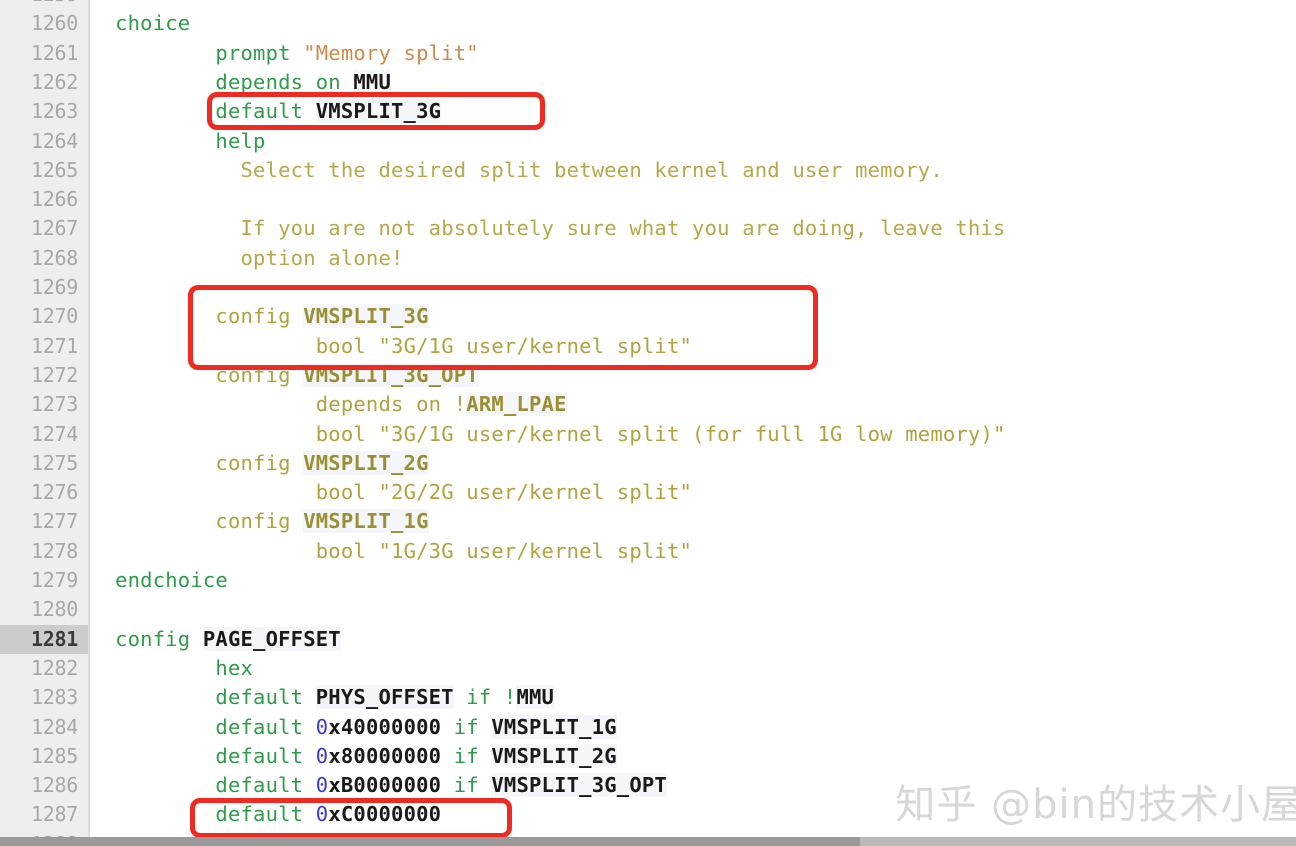 The height and width of the screenshot is (846, 1296). What do you see at coordinates (159, 638) in the screenshot?
I see `code-token-kw: config` at bounding box center [159, 638].